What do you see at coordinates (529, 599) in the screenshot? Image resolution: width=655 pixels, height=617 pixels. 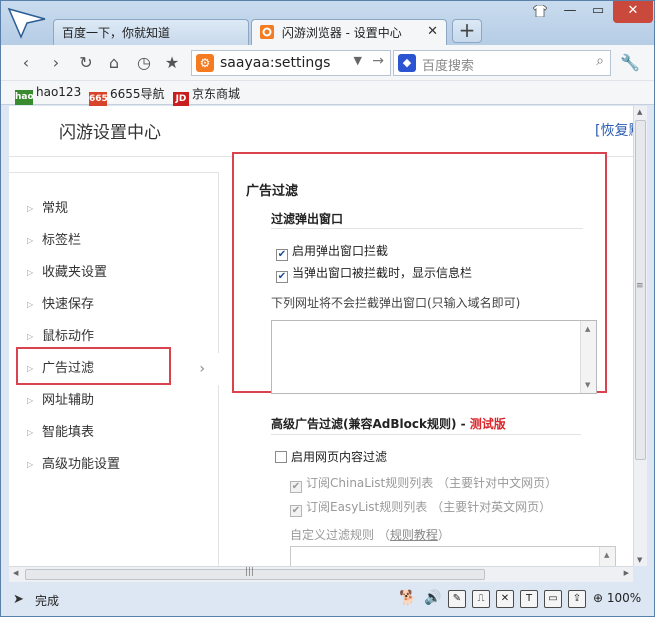 I see `text-icon: T` at bounding box center [529, 599].